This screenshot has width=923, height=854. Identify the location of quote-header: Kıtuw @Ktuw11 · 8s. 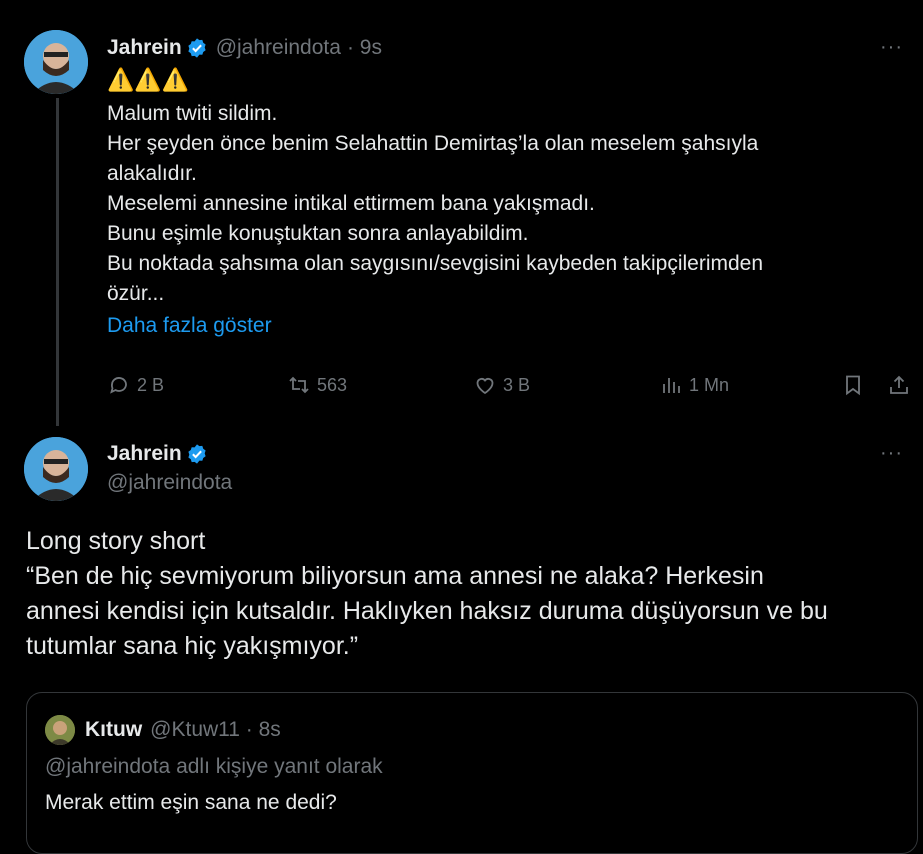
(183, 730).